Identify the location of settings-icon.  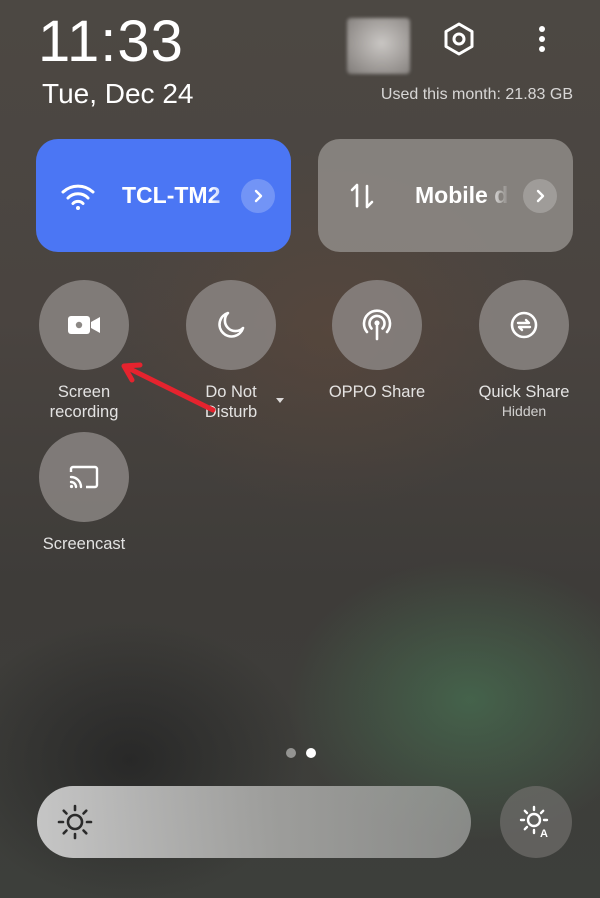
(459, 39).